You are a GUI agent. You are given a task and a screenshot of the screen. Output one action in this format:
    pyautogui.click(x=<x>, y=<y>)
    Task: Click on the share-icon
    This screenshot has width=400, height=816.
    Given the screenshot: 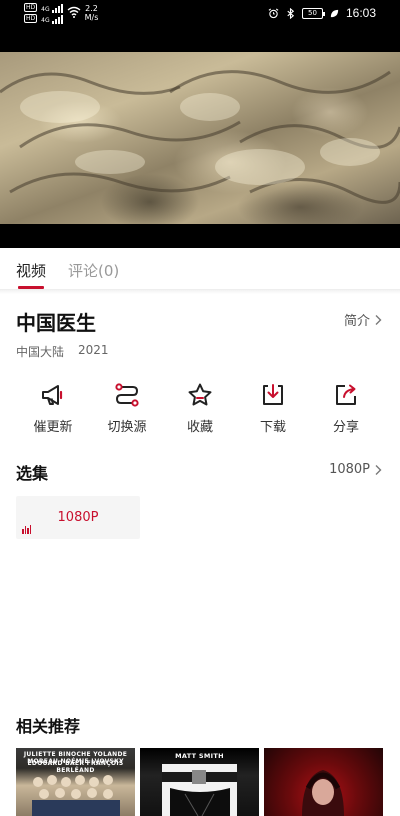 What is the action you would take?
    pyautogui.click(x=346, y=394)
    